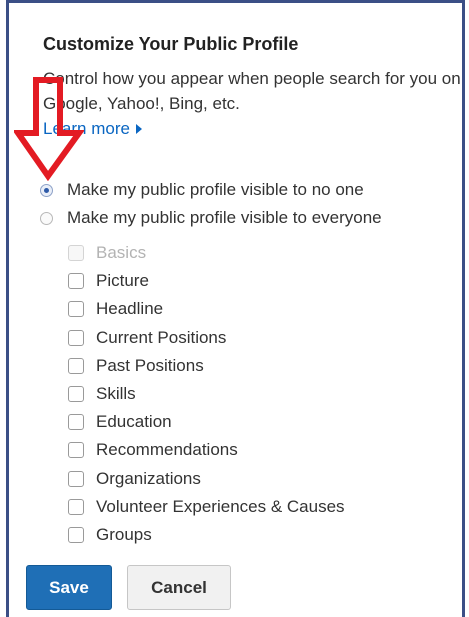 This screenshot has height=617, width=469. I want to click on section-skills: Skills, so click(206, 394).